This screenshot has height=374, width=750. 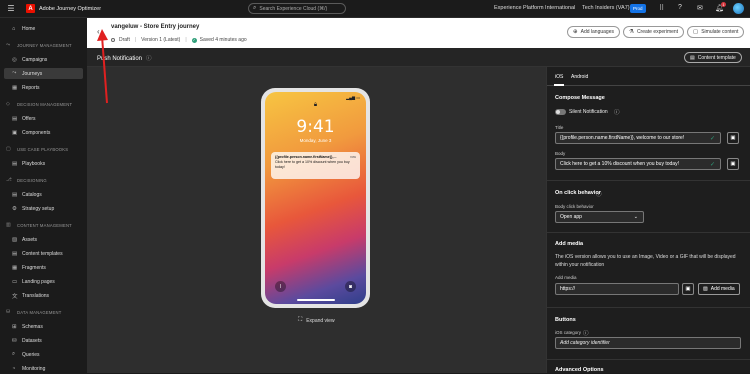 What do you see at coordinates (688, 289) in the screenshot?
I see `personalize-media-button: ▣` at bounding box center [688, 289].